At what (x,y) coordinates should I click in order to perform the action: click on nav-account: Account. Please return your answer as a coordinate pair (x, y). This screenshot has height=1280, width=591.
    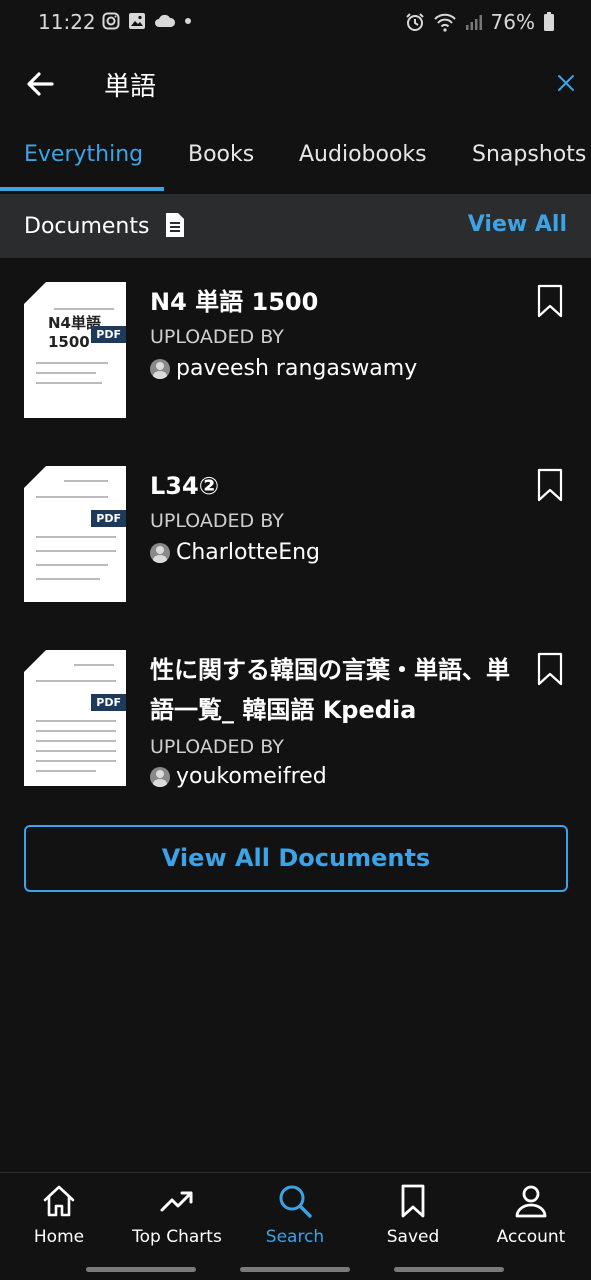
    Looking at the image, I should click on (531, 1218).